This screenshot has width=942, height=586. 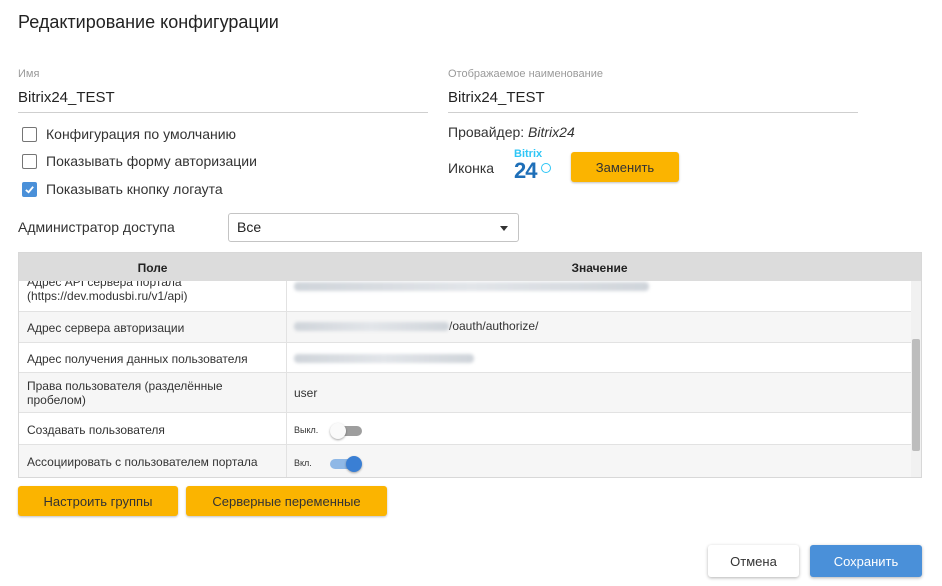 I want to click on create-user-toggle, so click(x=346, y=431).